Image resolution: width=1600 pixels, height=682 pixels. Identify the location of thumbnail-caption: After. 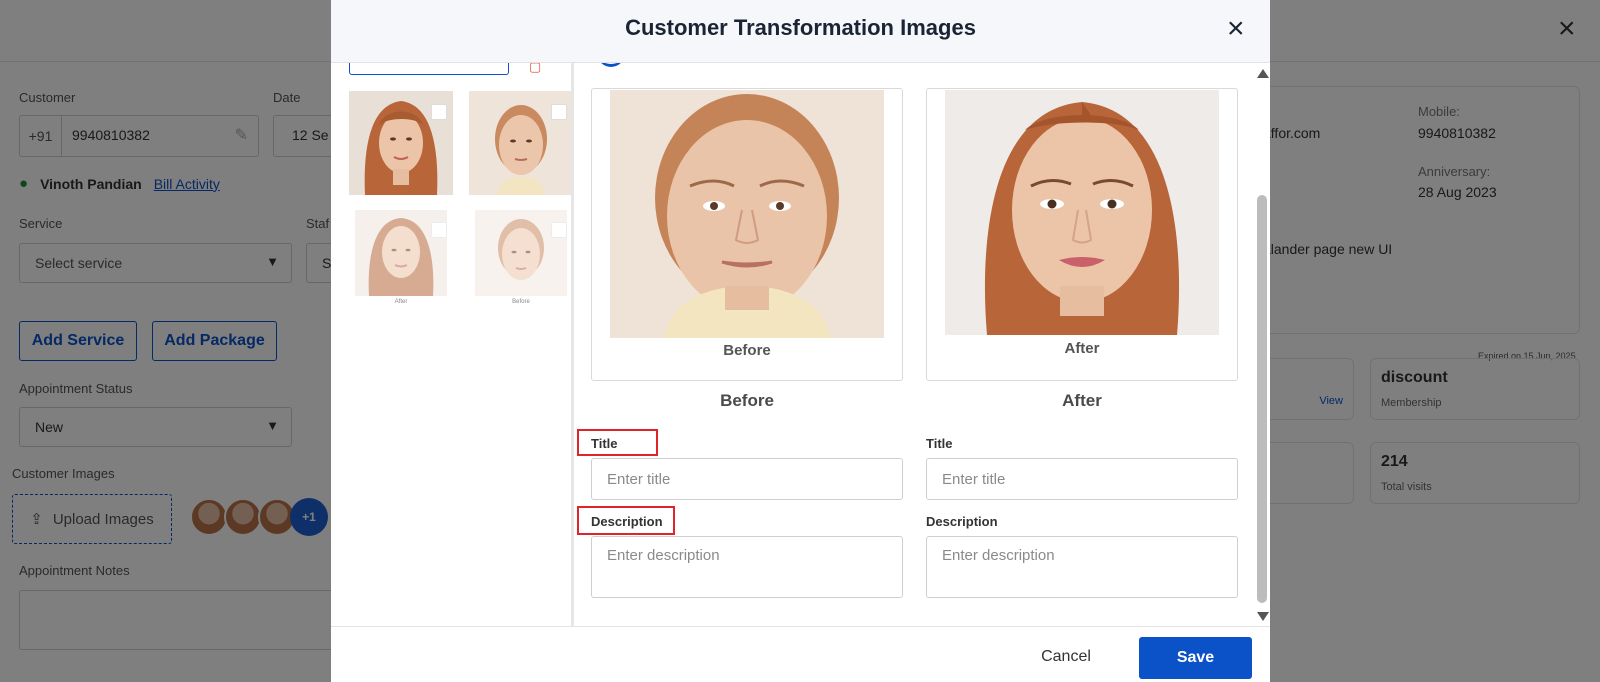
(401, 302).